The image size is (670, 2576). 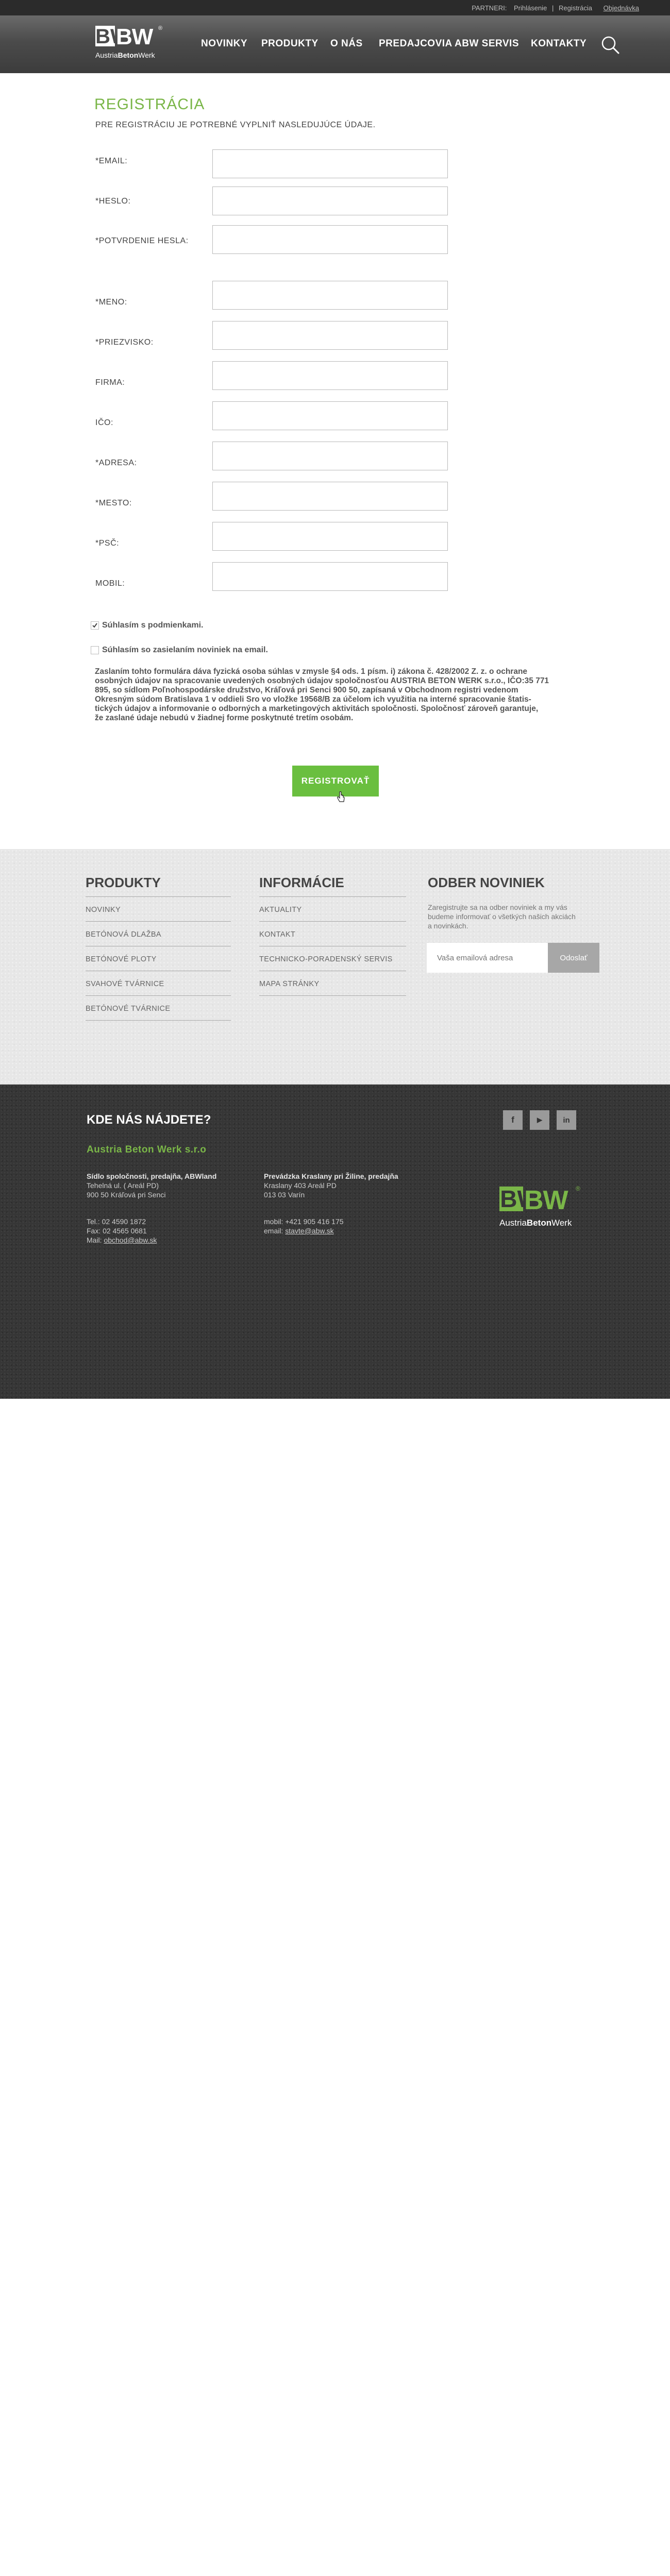 What do you see at coordinates (275, 1231) in the screenshot?
I see `branch-email-label: email:` at bounding box center [275, 1231].